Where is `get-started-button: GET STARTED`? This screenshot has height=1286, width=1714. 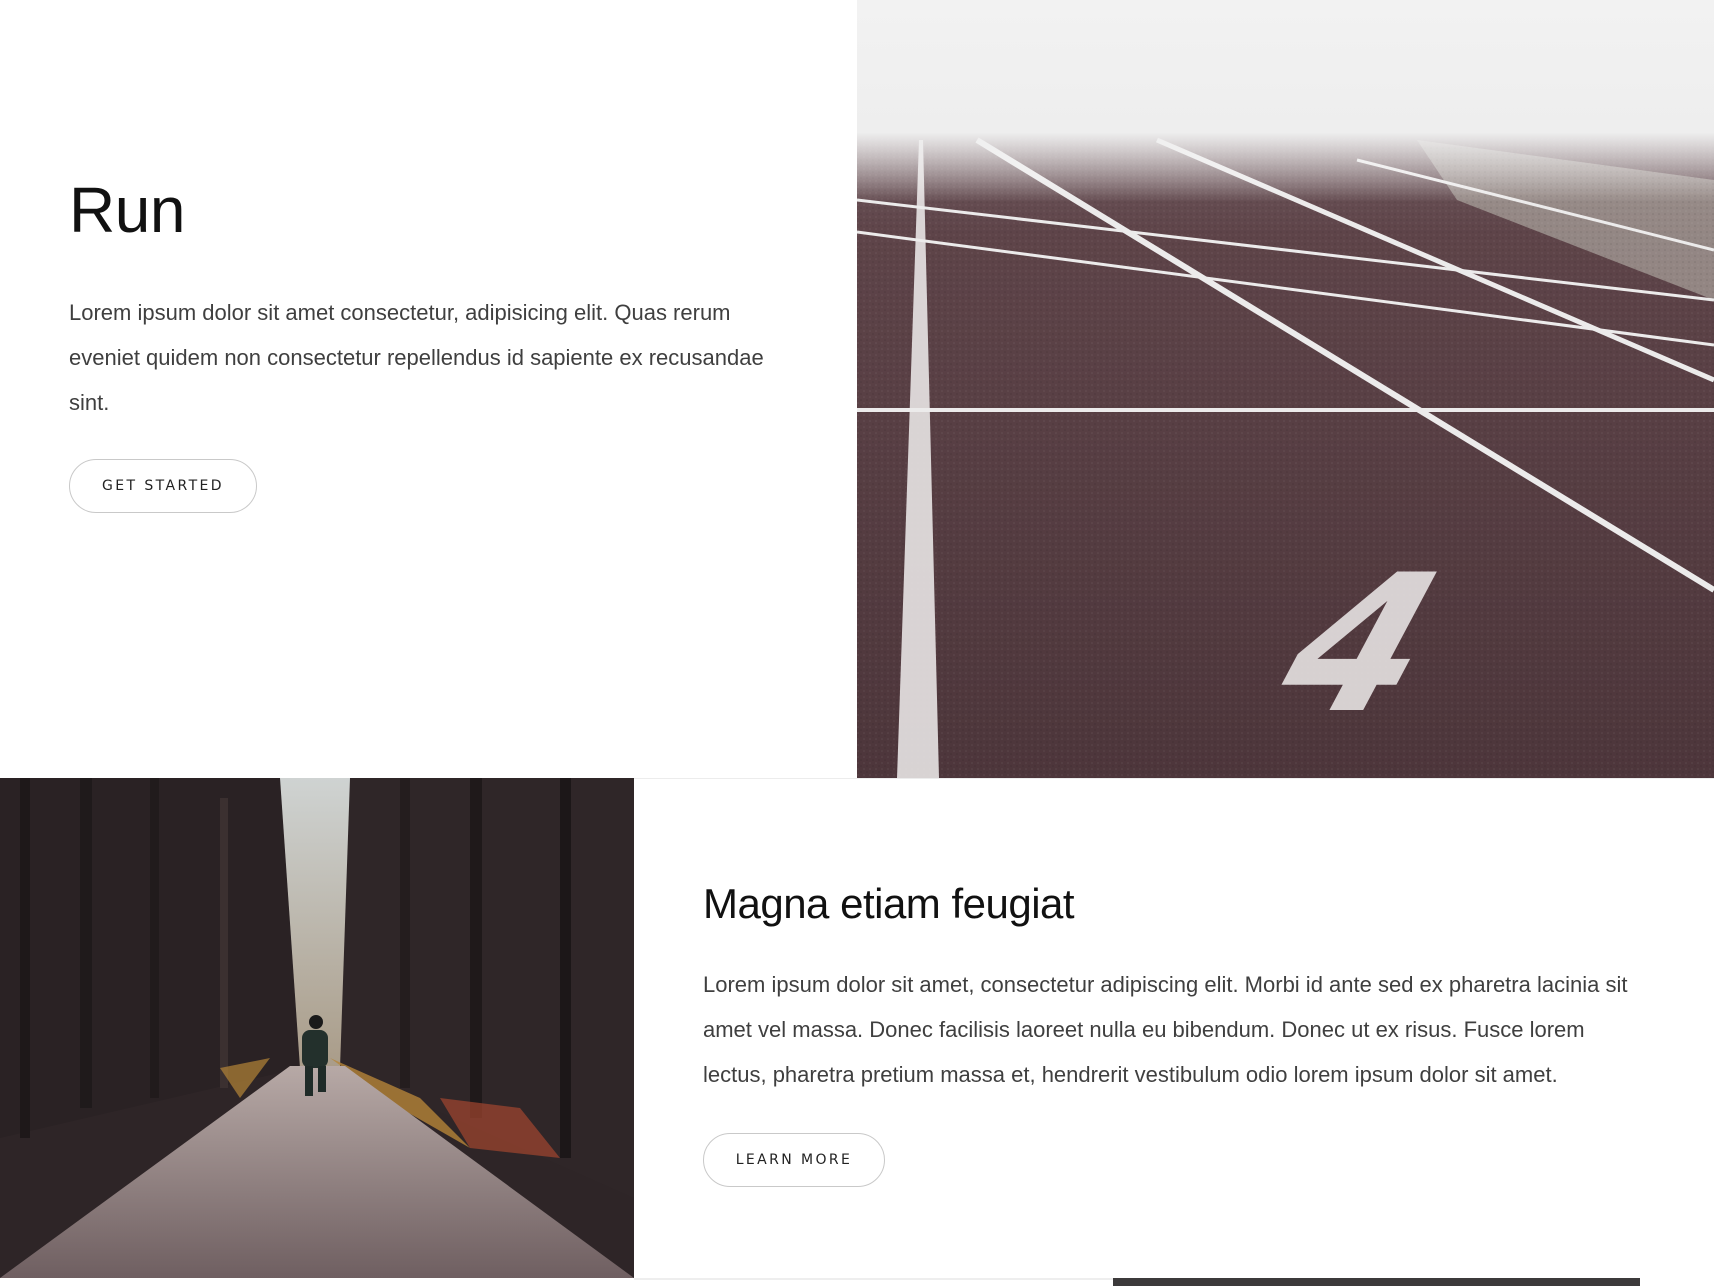
get-started-button: GET STARTED is located at coordinates (163, 486).